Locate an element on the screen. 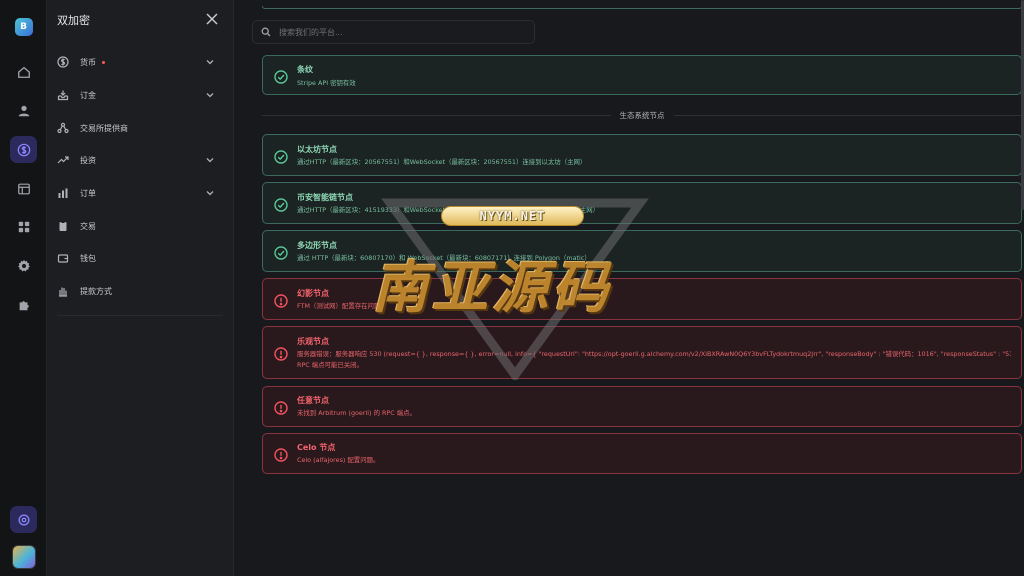 The width and height of the screenshot is (1024, 576). card-description: 未找到 Arbitrum (goerli) 的 RPC 端点。 is located at coordinates (356, 413).